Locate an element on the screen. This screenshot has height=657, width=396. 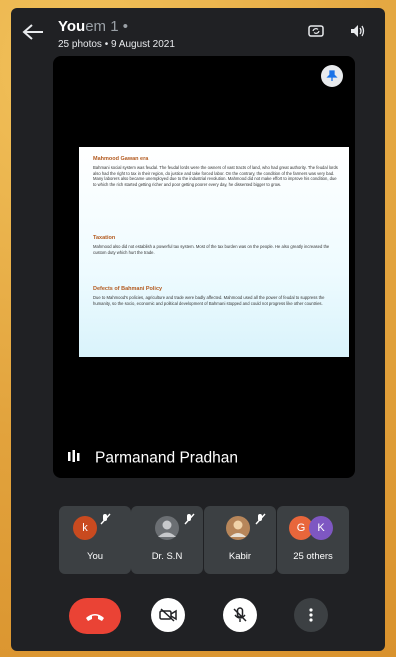
back-arrow-icon is located at coordinates (34, 34).